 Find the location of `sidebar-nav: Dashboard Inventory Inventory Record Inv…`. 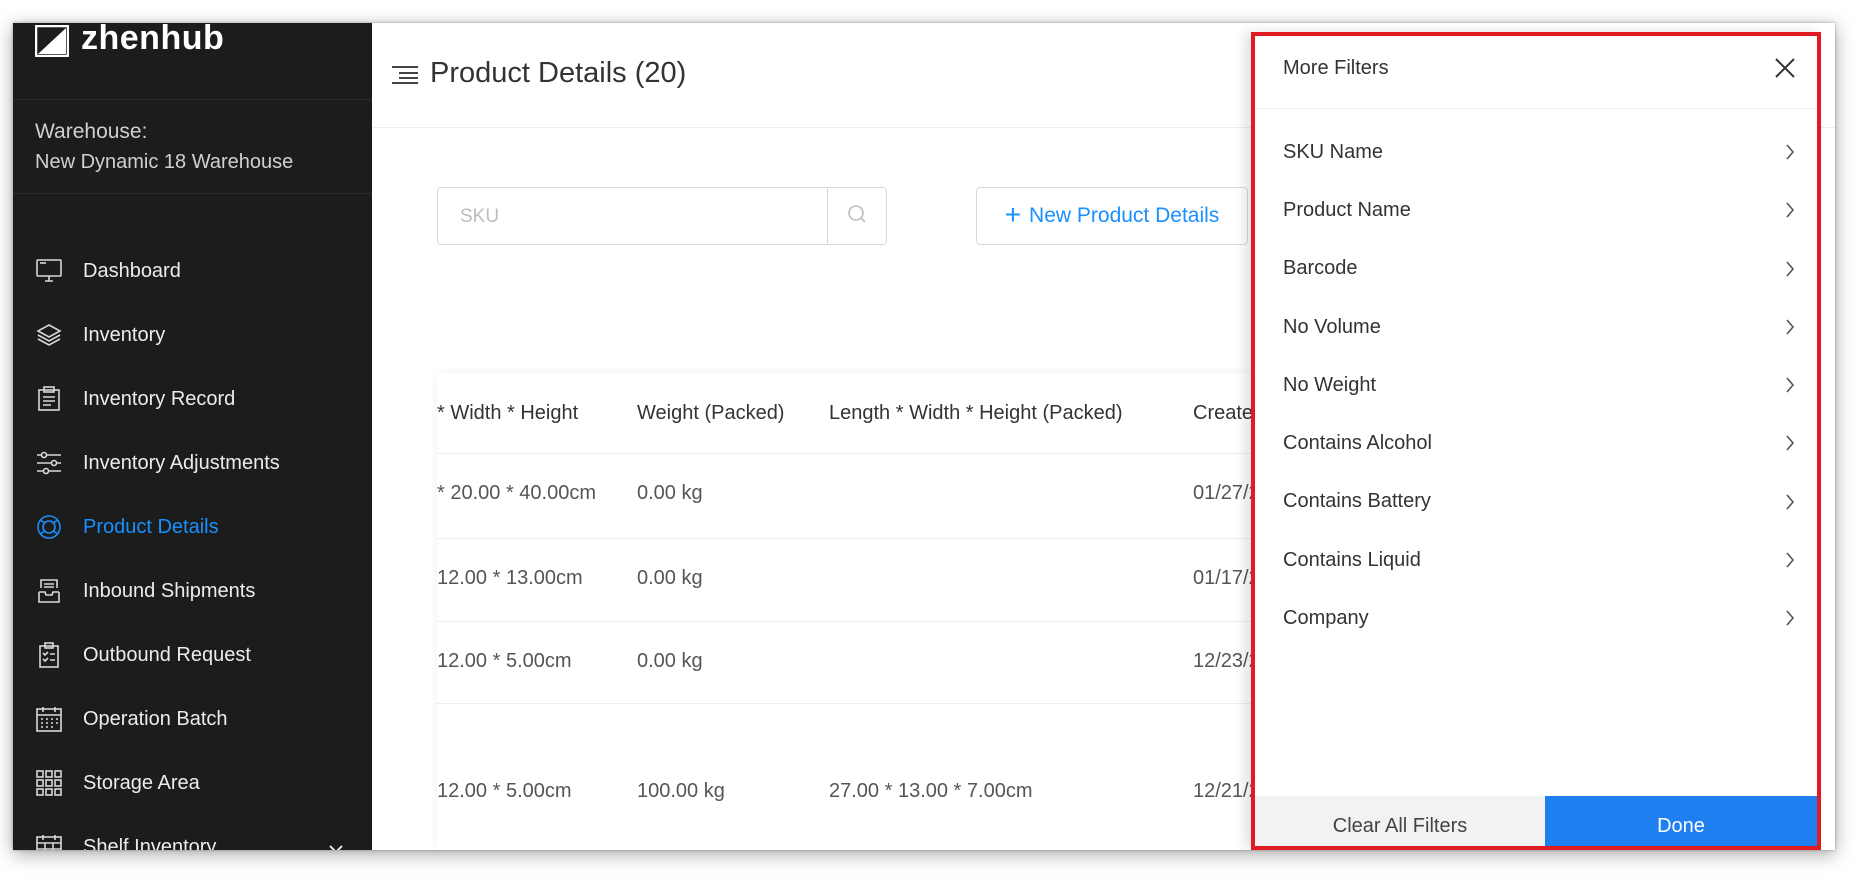

sidebar-nav: Dashboard Inventory Inventory Record Inv… is located at coordinates (192, 544).